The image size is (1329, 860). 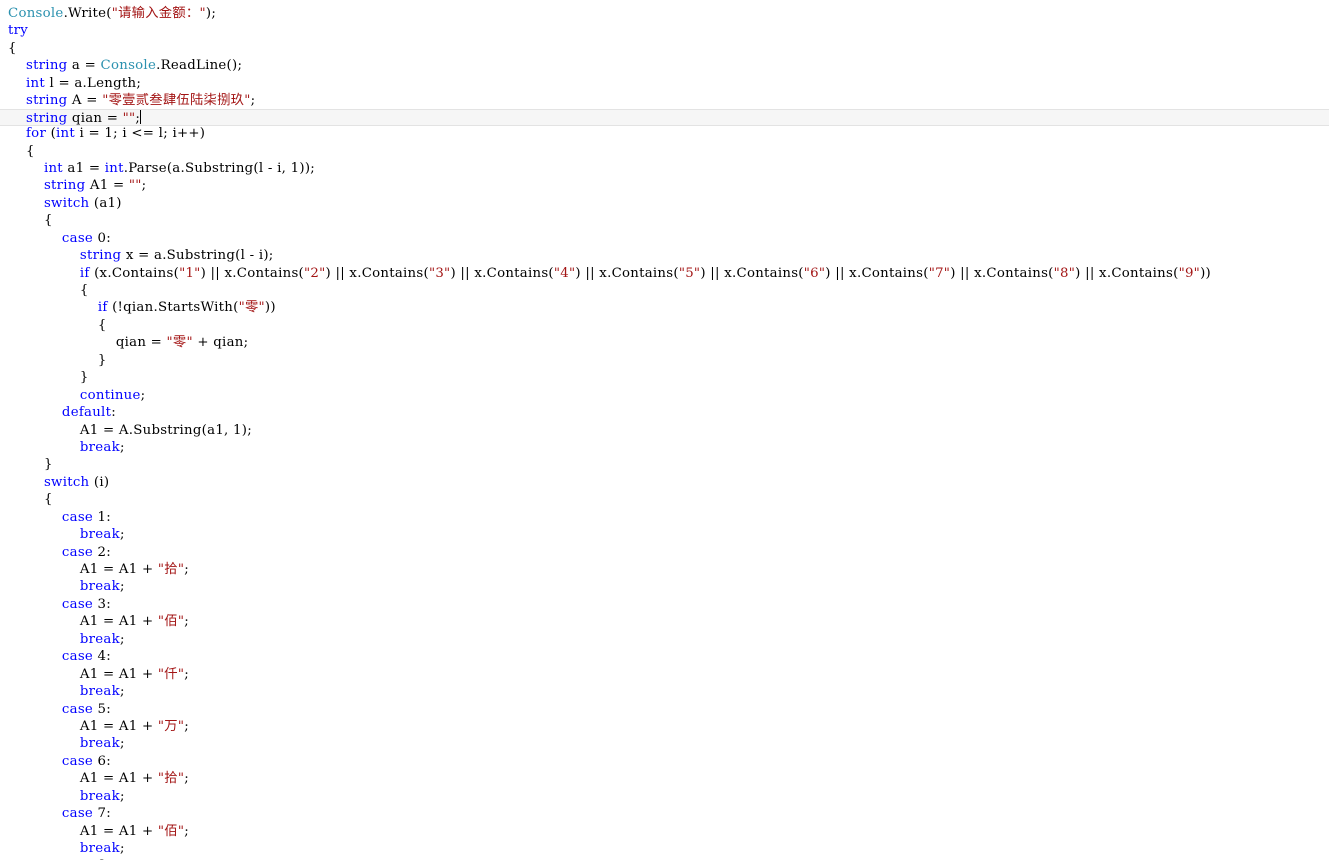 I want to click on token-plain: );, so click(x=211, y=13).